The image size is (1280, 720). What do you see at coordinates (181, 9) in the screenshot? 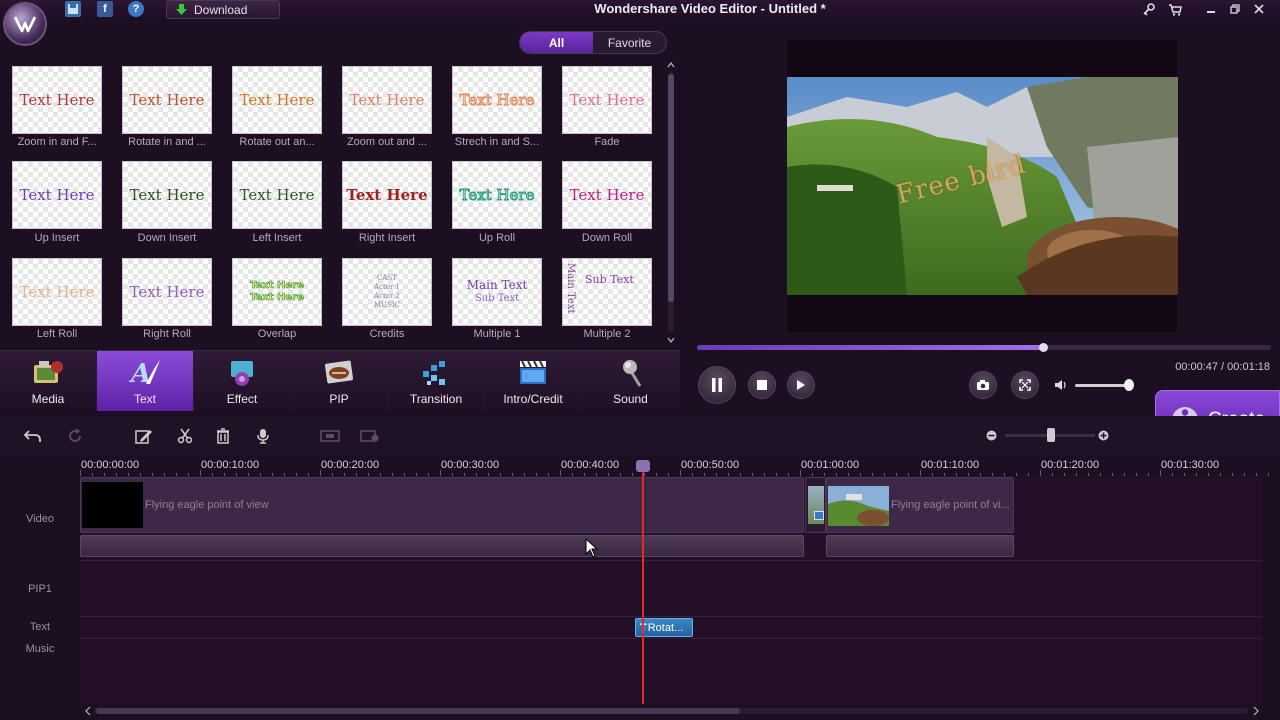
I see `download-arrow-icon` at bounding box center [181, 9].